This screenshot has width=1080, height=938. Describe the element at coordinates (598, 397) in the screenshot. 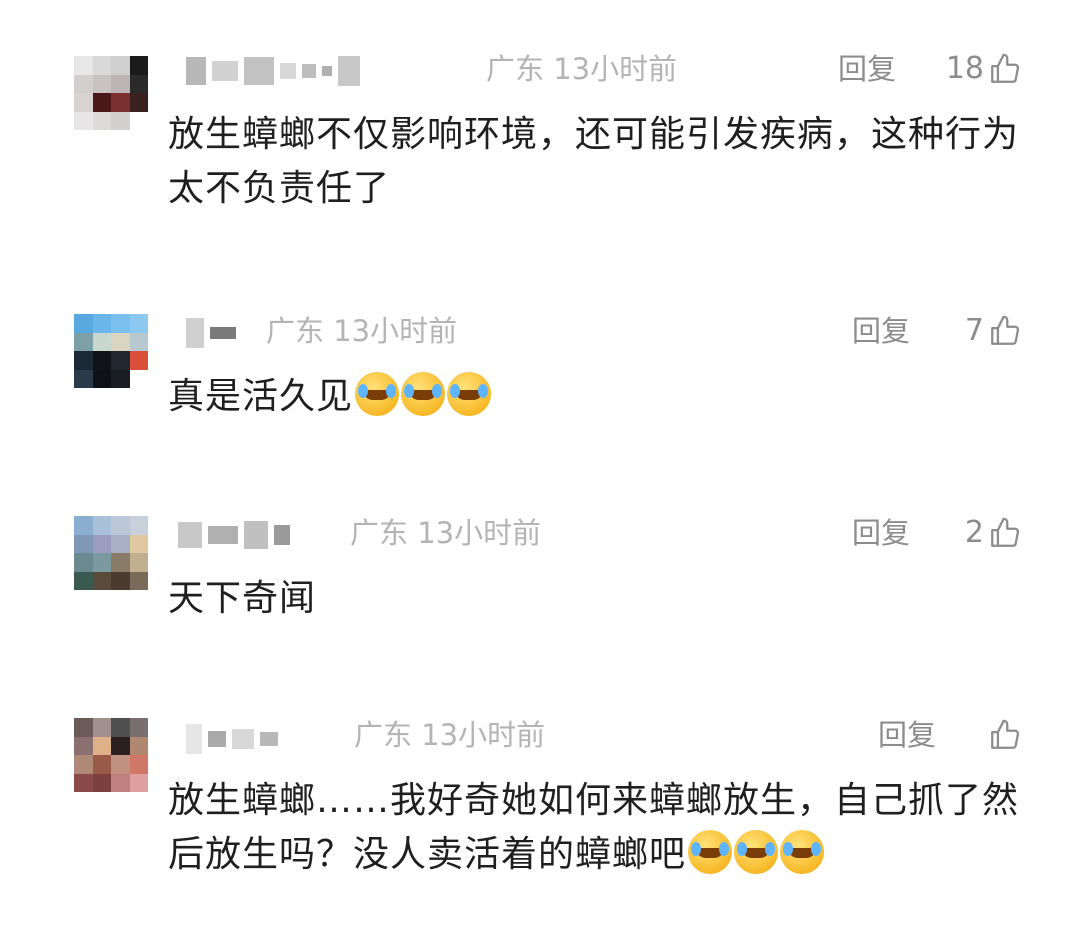

I see `comment-text: 真是活久见` at that location.